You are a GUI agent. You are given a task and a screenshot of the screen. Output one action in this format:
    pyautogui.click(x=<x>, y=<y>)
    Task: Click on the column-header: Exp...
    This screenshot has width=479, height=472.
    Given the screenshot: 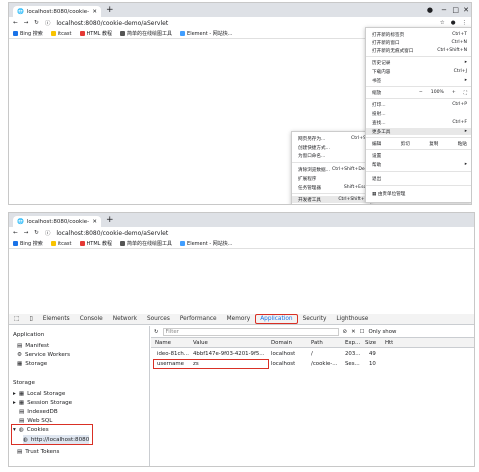 What is the action you would take?
    pyautogui.click(x=352, y=343)
    